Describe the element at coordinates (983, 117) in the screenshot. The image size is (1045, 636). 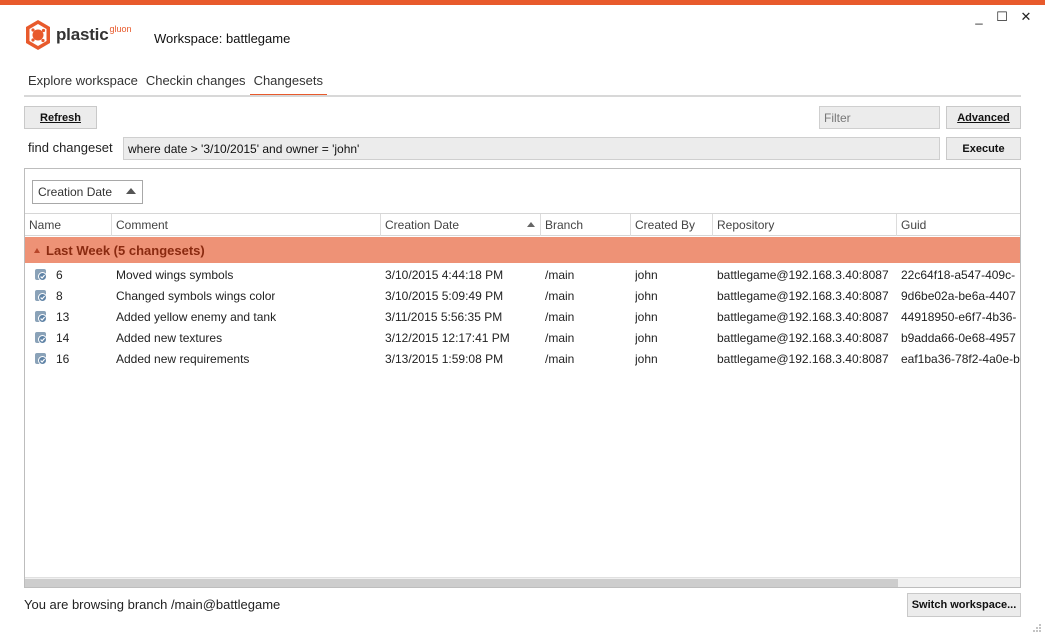
I see `advanced-button: Advanced` at that location.